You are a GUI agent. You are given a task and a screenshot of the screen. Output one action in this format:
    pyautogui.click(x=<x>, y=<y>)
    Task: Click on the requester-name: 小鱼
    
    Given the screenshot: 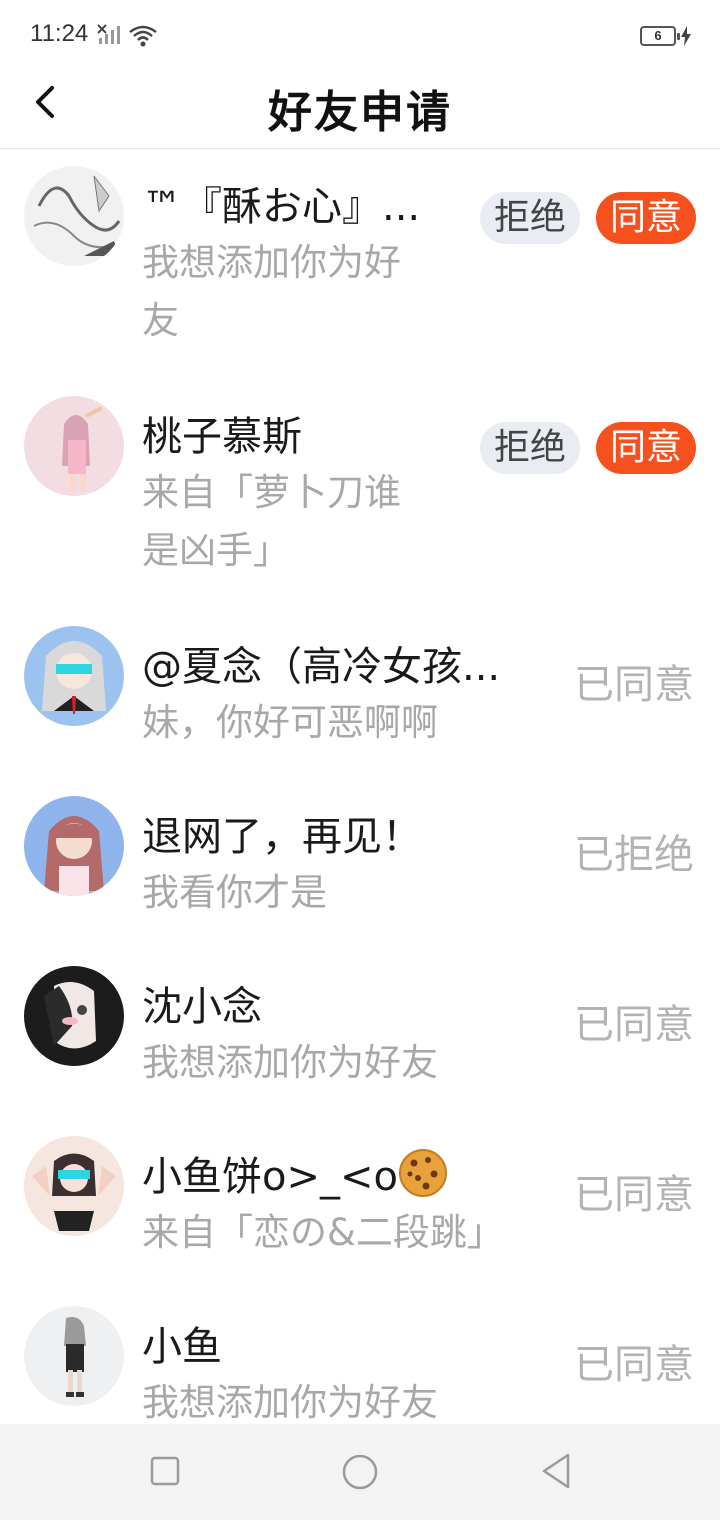 What is the action you would take?
    pyautogui.click(x=182, y=1347)
    